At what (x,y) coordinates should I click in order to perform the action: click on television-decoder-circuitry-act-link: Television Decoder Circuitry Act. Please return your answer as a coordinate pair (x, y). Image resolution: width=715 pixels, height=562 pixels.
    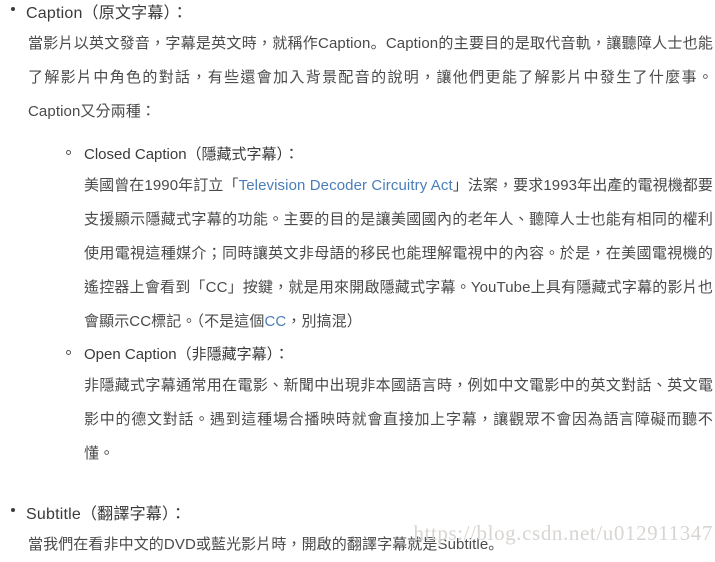
    Looking at the image, I should click on (346, 185).